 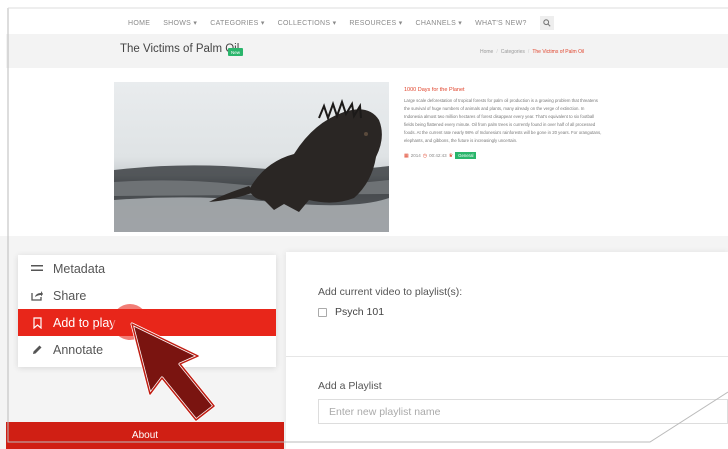 What do you see at coordinates (236, 52) in the screenshot?
I see `new-badge: New` at bounding box center [236, 52].